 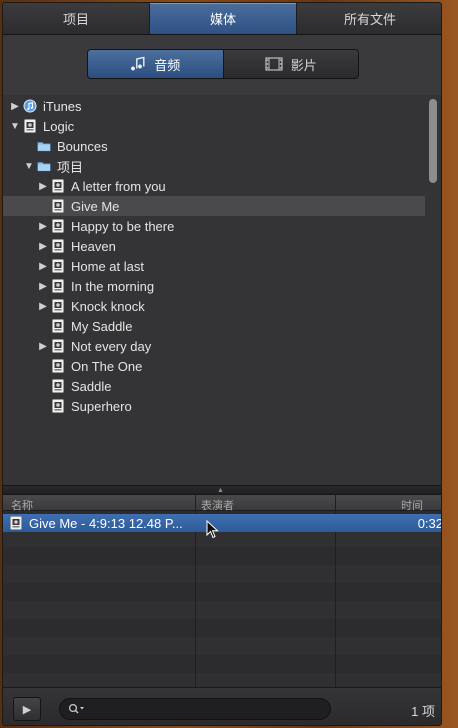 What do you see at coordinates (214, 306) in the screenshot?
I see `tree-item: ▶ Knock knock` at bounding box center [214, 306].